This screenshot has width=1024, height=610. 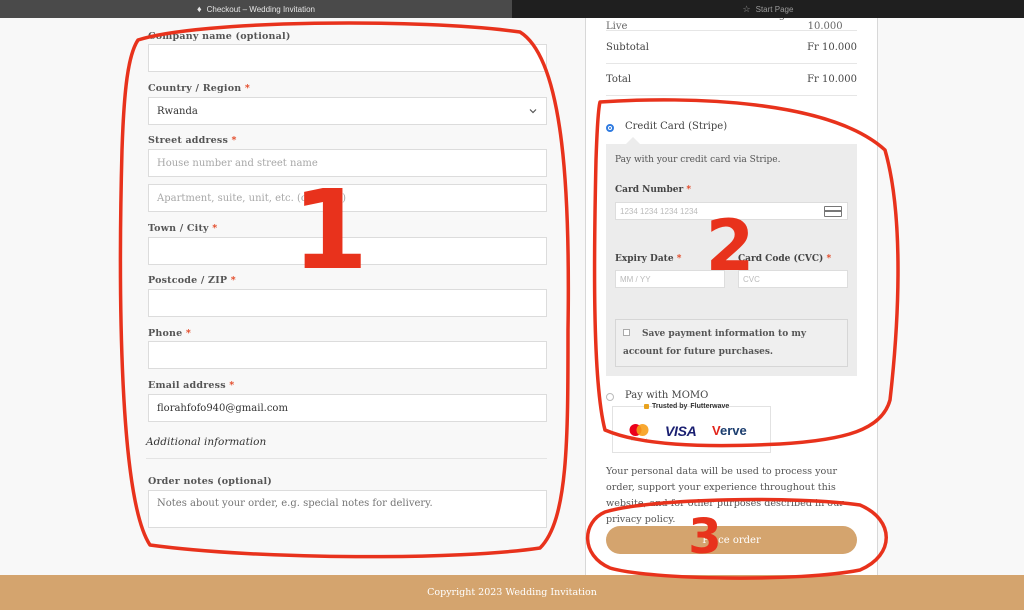 What do you see at coordinates (192, 280) in the screenshot?
I see `postcode-label: Postcode / ZIP *` at bounding box center [192, 280].